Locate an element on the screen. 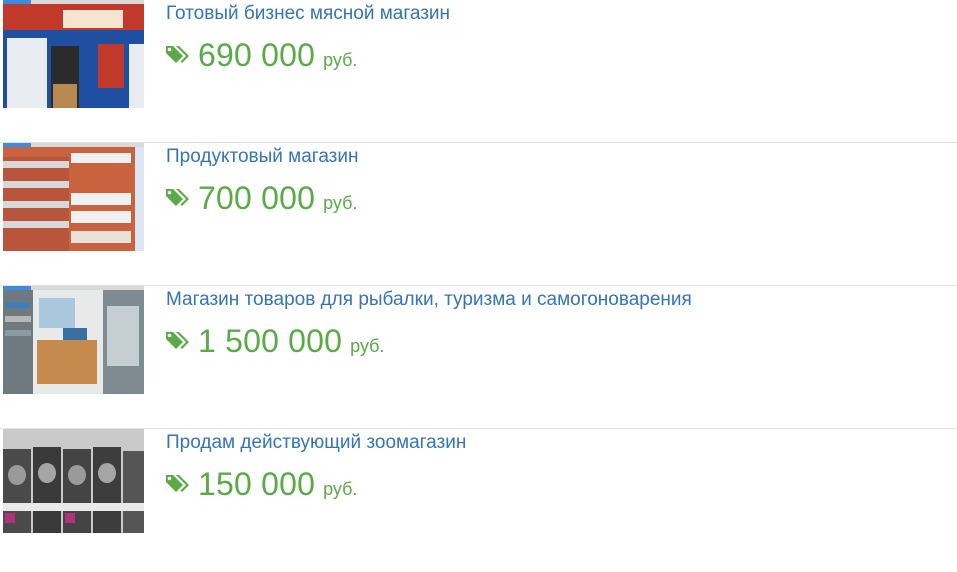  price-value: 690 000 is located at coordinates (257, 55).